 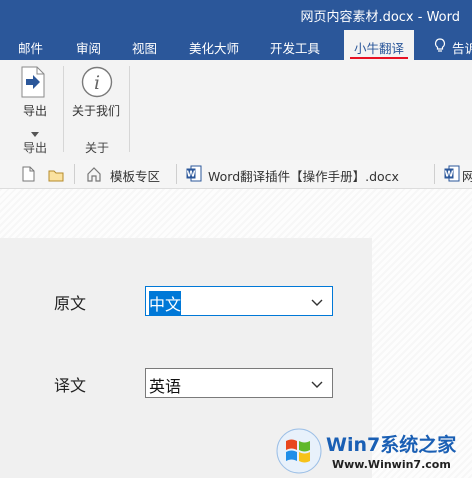 What do you see at coordinates (391, 464) in the screenshot?
I see `watermark-url: Www.Winwin7.com` at bounding box center [391, 464].